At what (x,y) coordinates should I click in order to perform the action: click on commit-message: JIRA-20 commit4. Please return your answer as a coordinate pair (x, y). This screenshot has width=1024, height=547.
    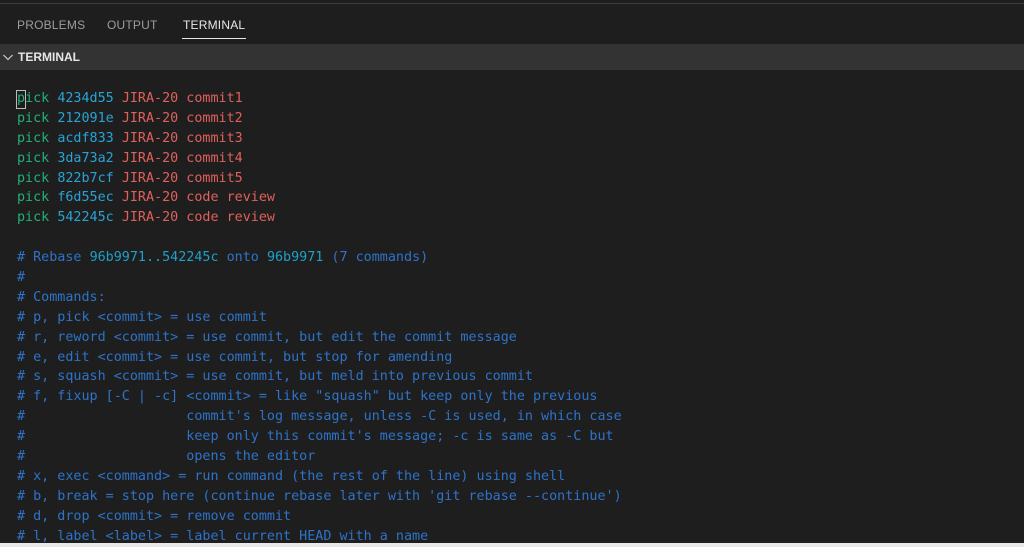
    Looking at the image, I should click on (182, 158).